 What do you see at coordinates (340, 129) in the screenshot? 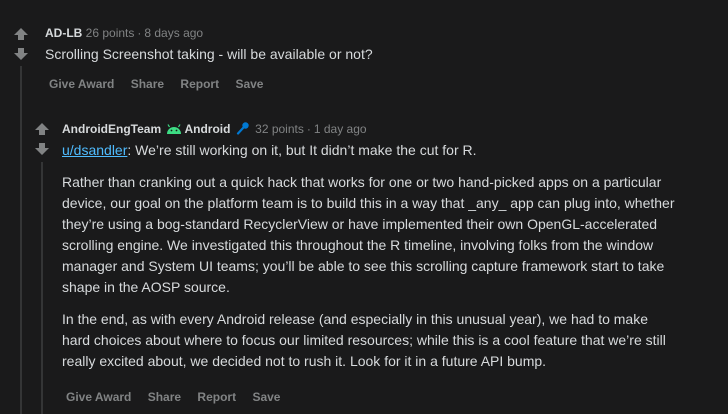
I see `comment2-age: 1 day ago` at bounding box center [340, 129].